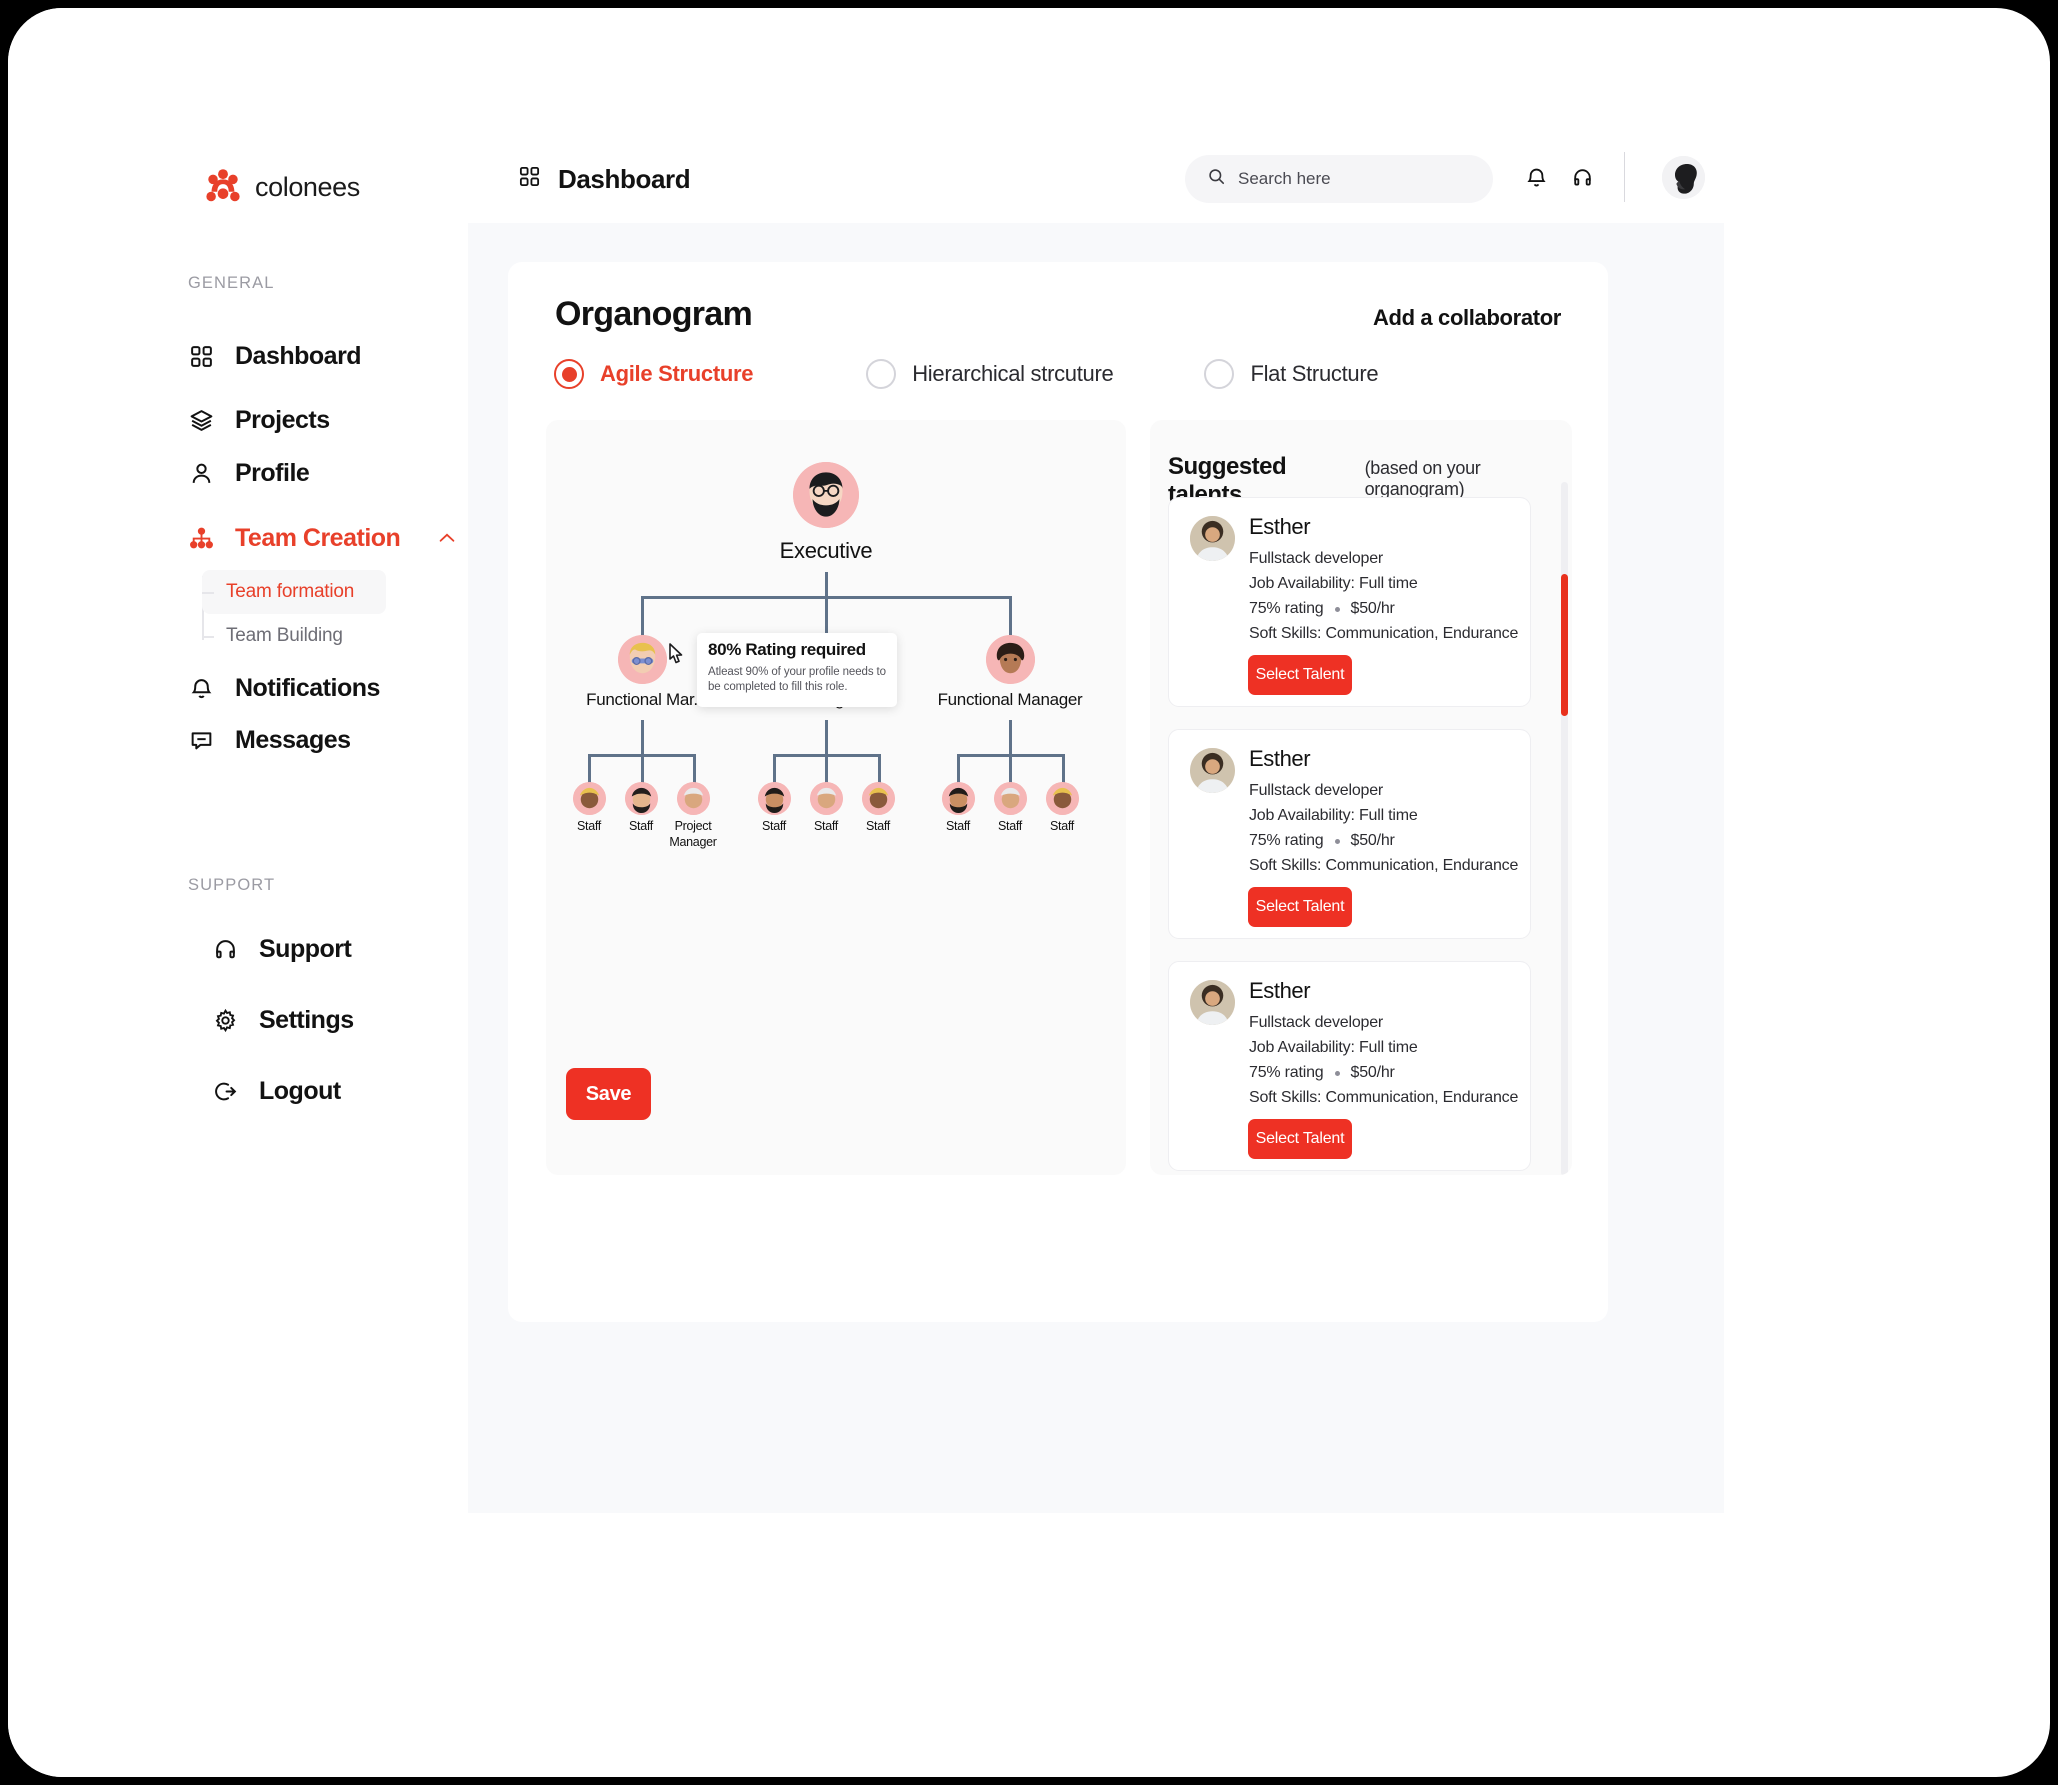  I want to click on talent-availability: Job Availability: Full time, so click(1333, 583).